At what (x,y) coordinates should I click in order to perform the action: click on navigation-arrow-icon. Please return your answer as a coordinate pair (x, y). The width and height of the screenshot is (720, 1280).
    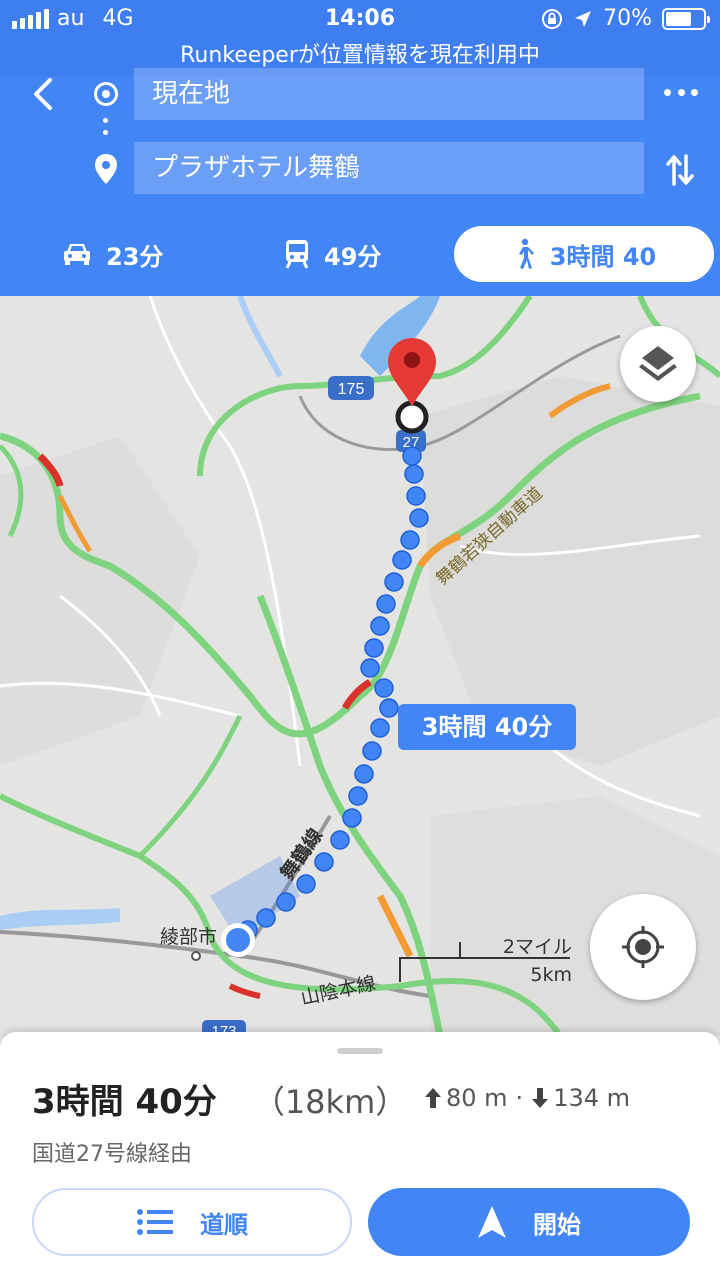
    Looking at the image, I should click on (492, 1222).